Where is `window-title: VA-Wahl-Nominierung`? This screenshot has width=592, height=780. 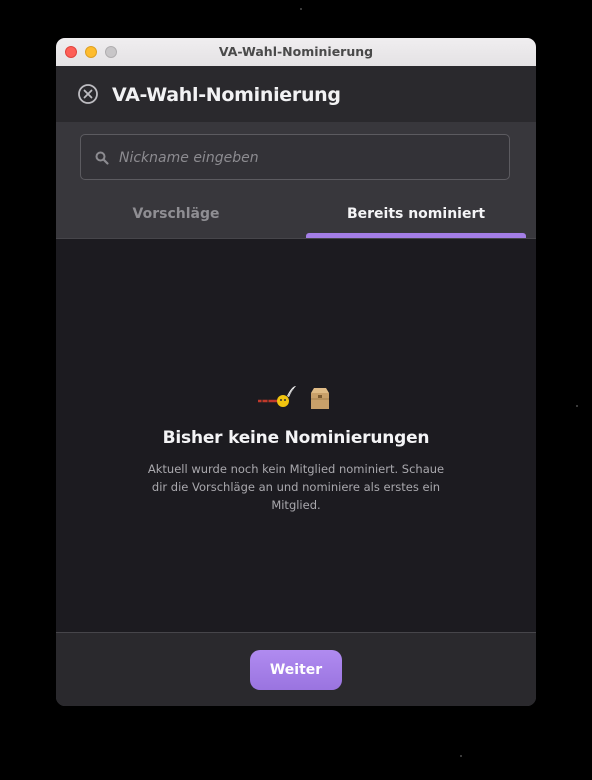
window-title: VA-Wahl-Nominierung is located at coordinates (296, 51).